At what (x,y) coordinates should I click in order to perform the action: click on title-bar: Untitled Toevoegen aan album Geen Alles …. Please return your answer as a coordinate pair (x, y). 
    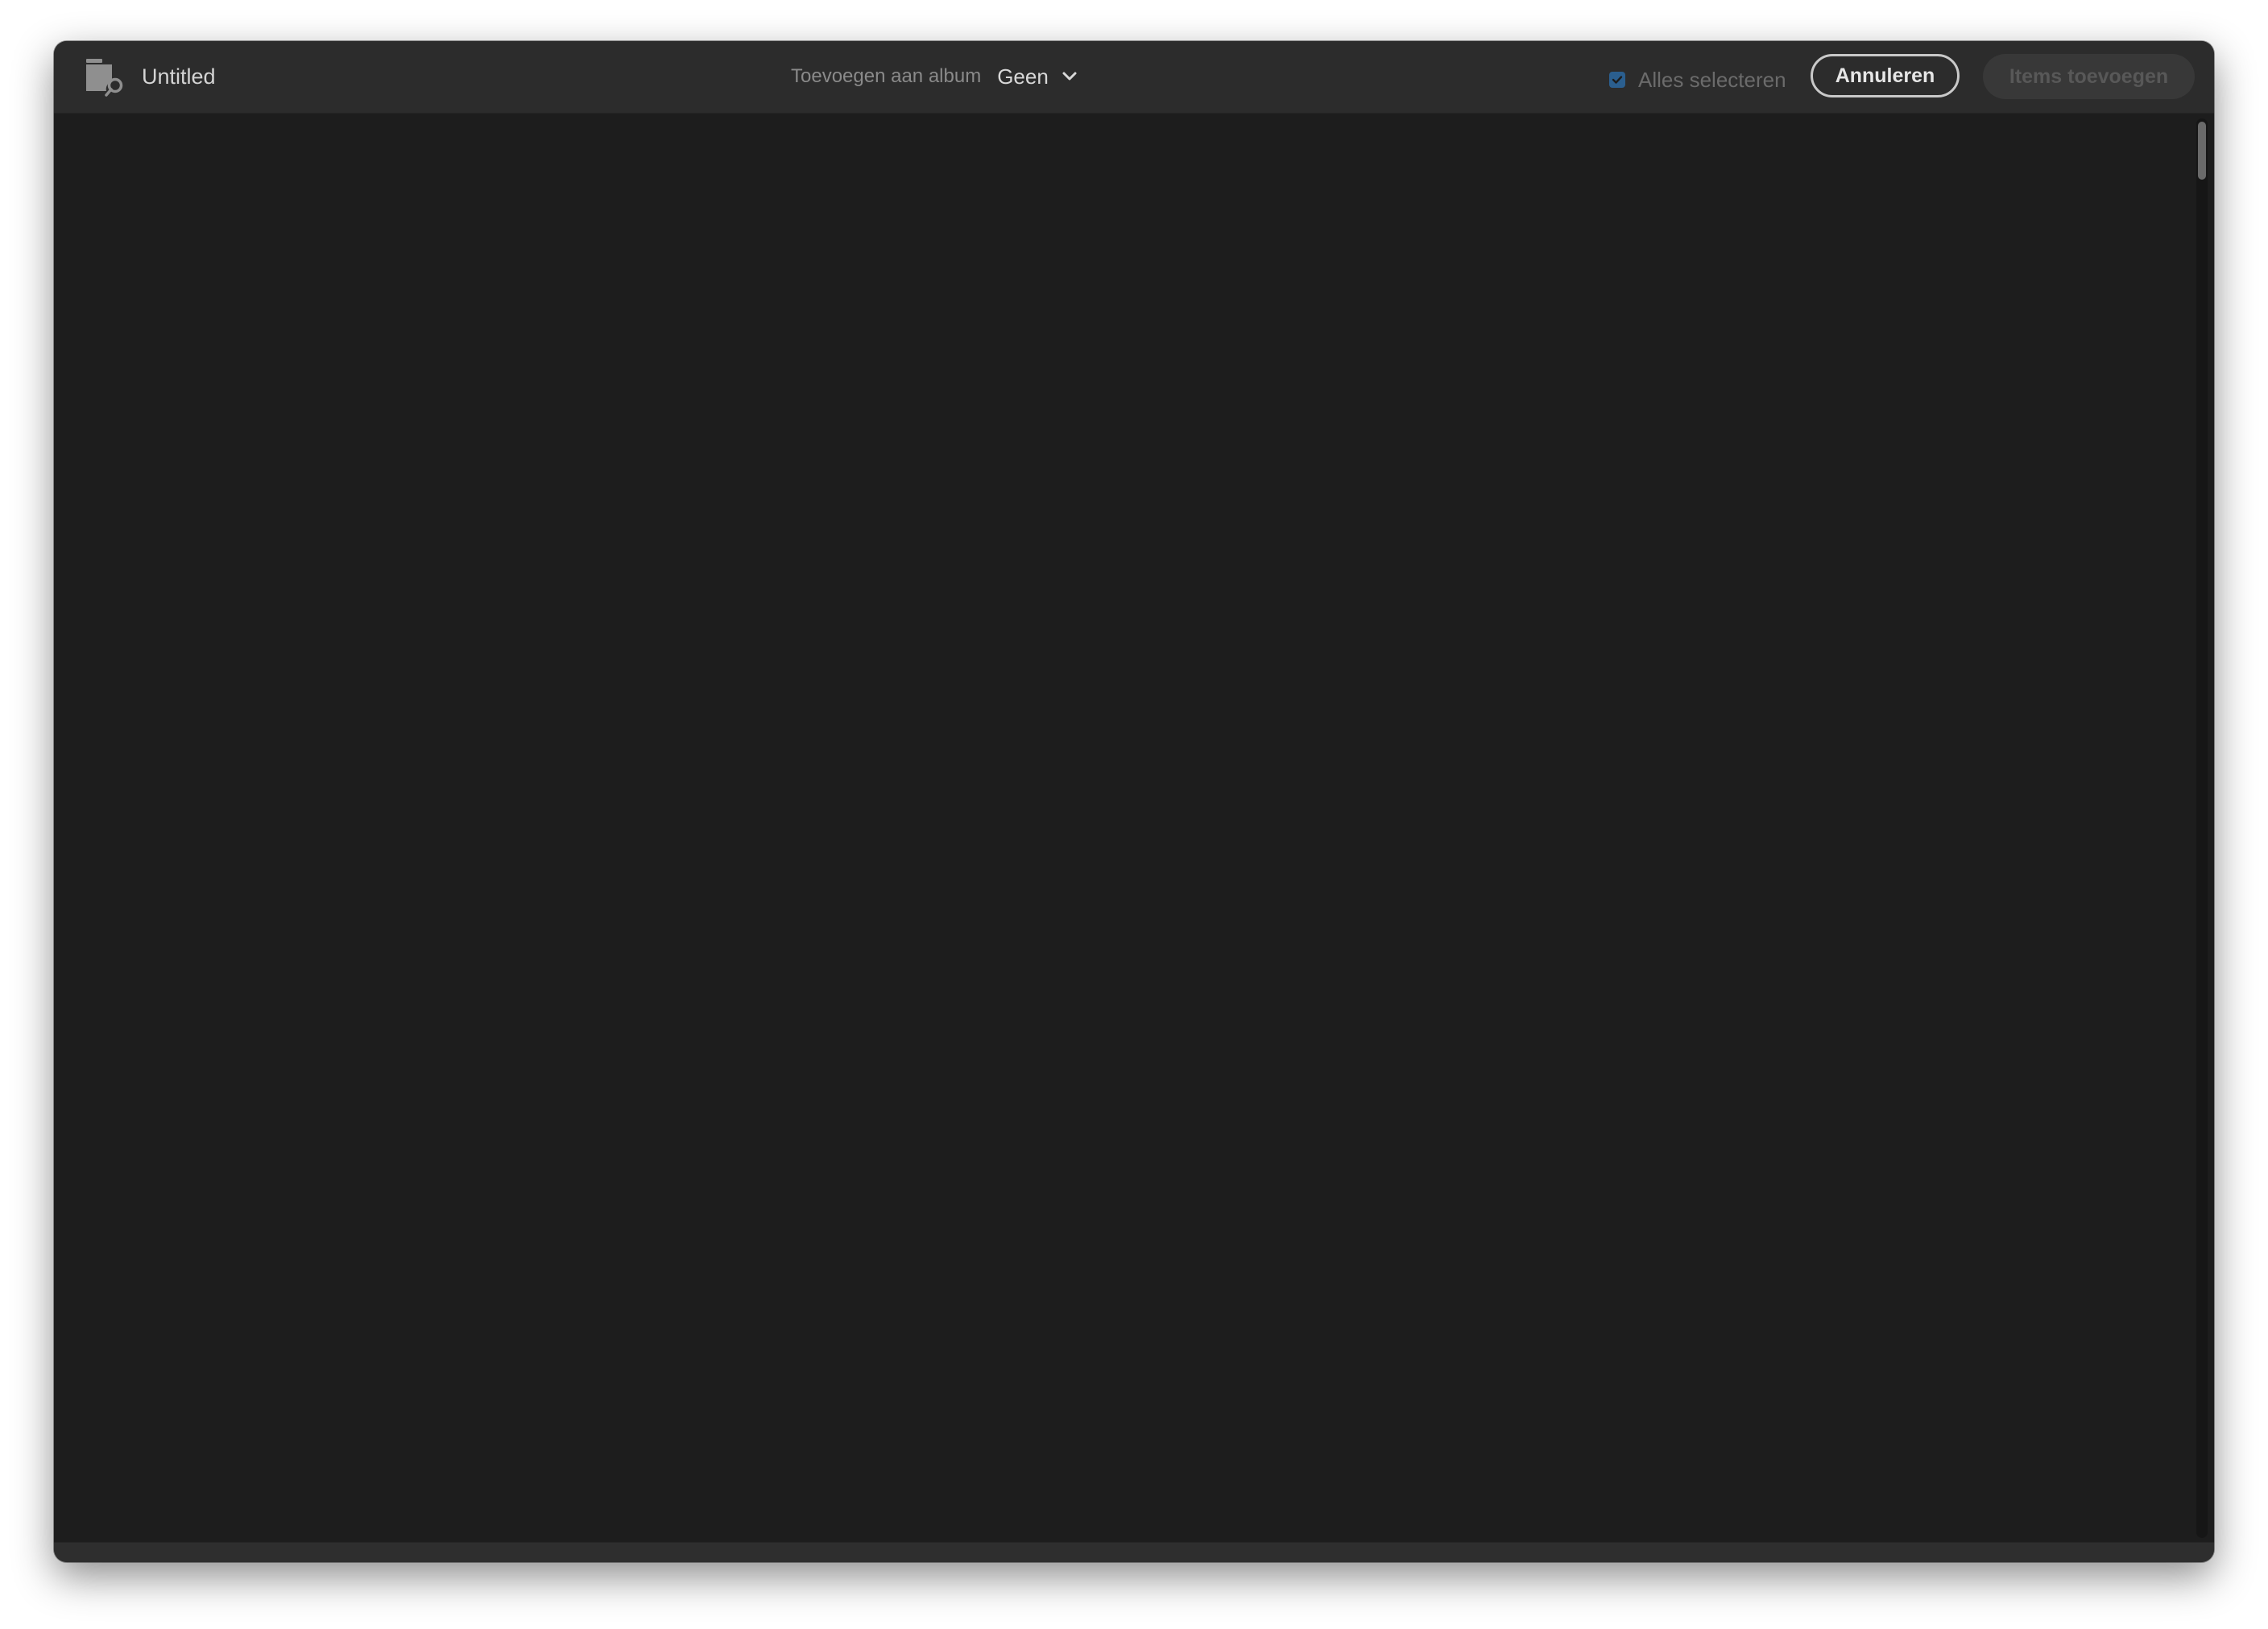
    Looking at the image, I should click on (1134, 77).